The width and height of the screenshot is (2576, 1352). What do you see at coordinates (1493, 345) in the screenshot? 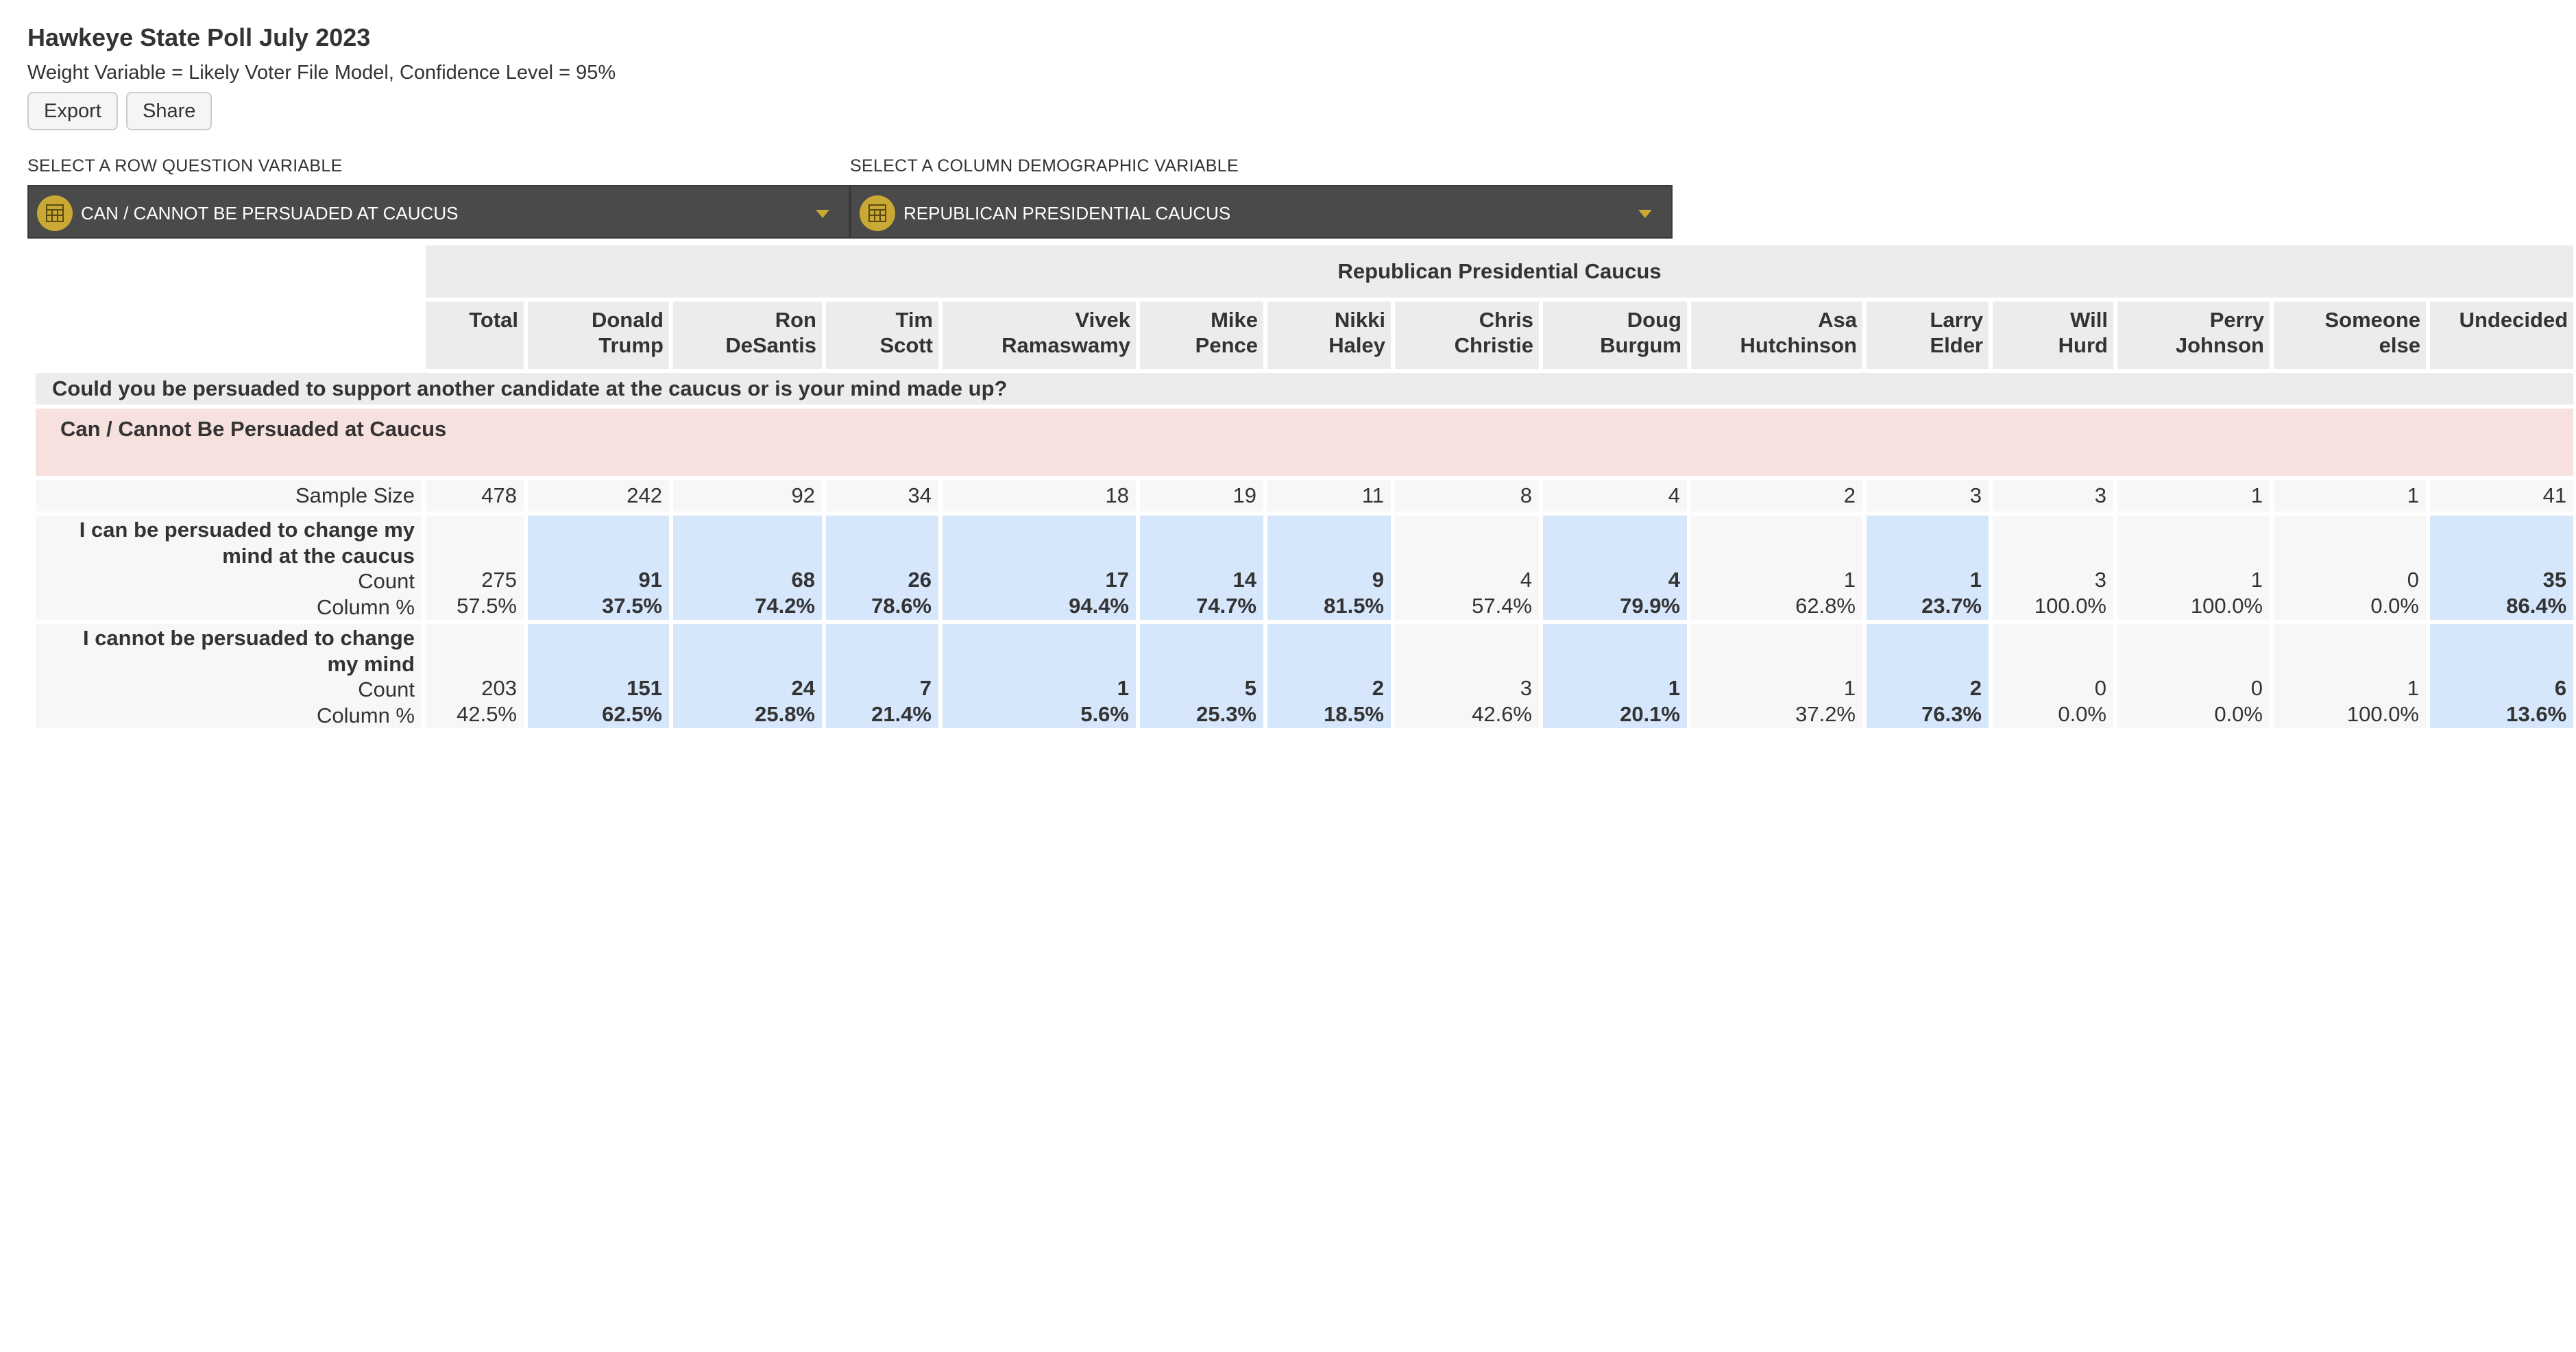
I see `column-header-line2: Christie` at bounding box center [1493, 345].